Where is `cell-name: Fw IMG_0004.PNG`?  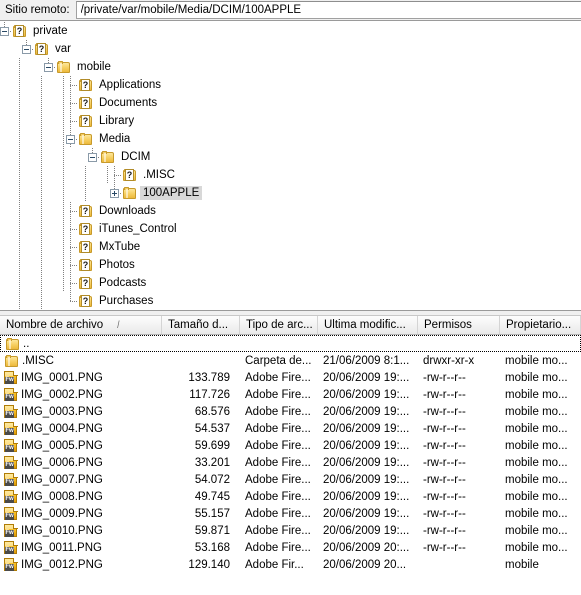 cell-name: Fw IMG_0004.PNG is located at coordinates (81, 428).